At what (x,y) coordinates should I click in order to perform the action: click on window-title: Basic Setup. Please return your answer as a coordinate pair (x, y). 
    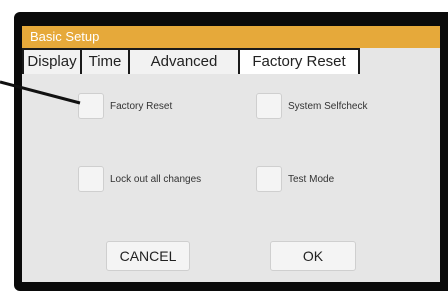
    Looking at the image, I should click on (231, 37).